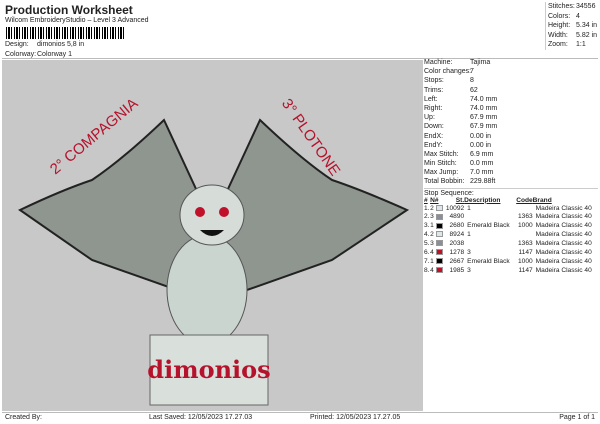  What do you see at coordinates (511, 80) in the screenshot?
I see `info-row: Stops: 8` at bounding box center [511, 80].